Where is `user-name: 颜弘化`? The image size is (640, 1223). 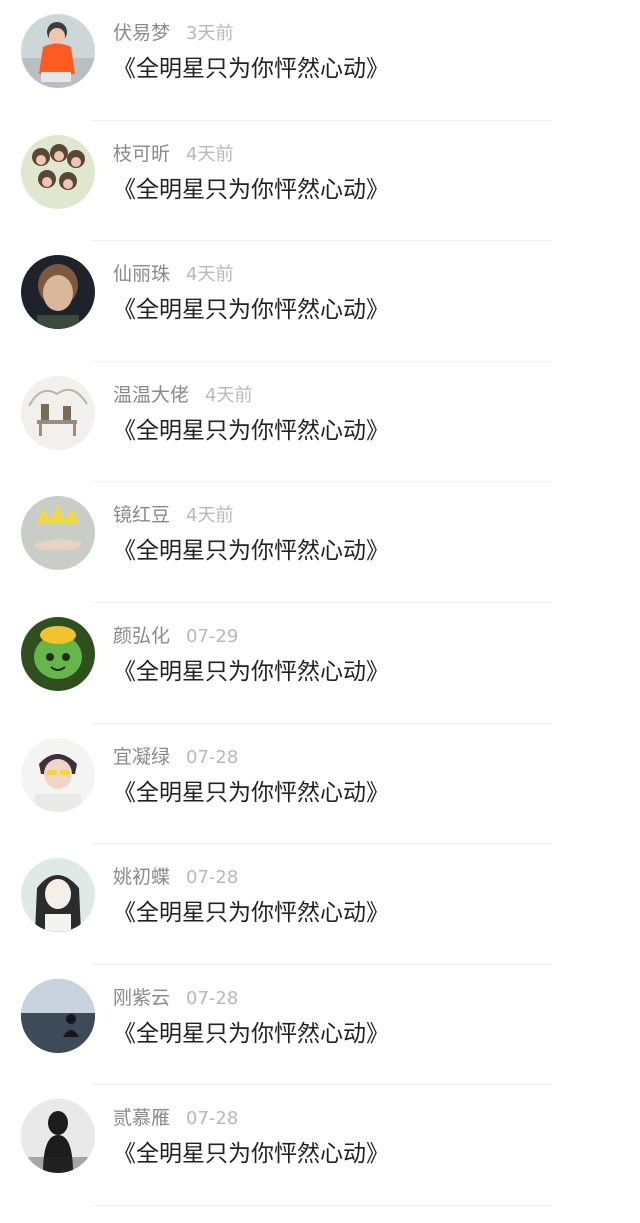
user-name: 颜弘化 is located at coordinates (141, 636).